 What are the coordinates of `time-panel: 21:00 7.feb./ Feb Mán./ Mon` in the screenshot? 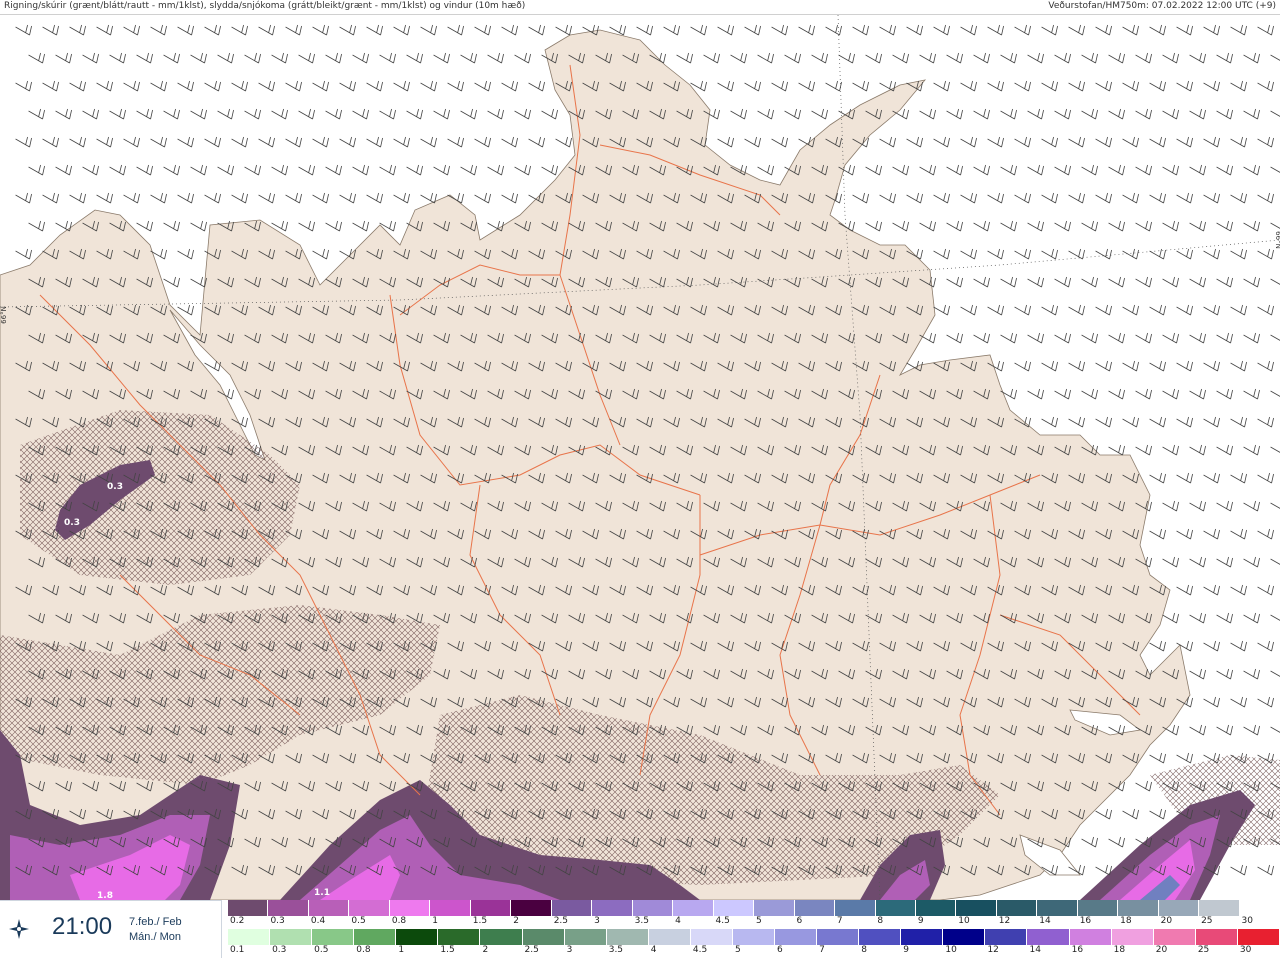 It's located at (111, 929).